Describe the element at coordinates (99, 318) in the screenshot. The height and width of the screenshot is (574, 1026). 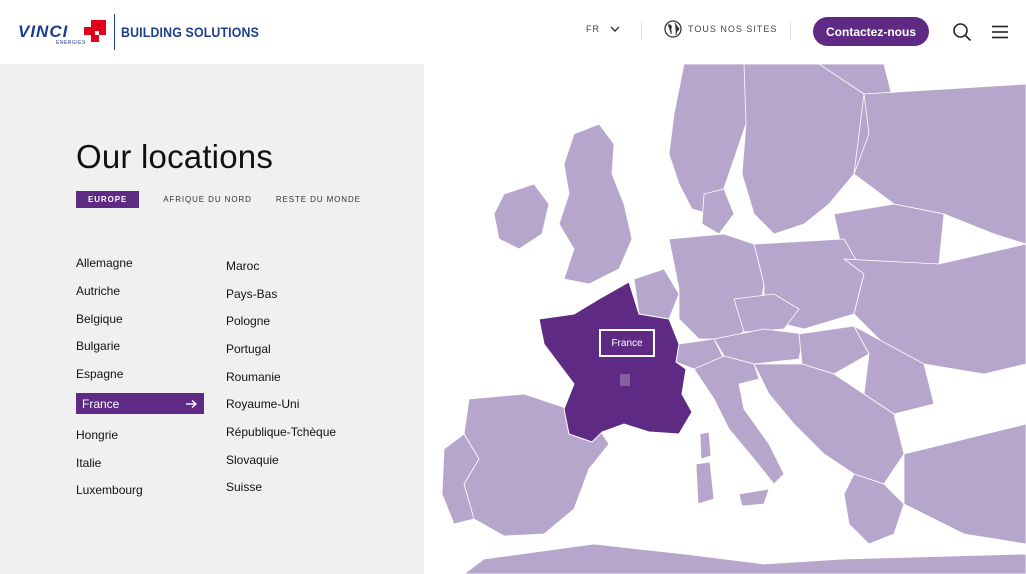
I see `country-link-belgique: Belgique` at that location.